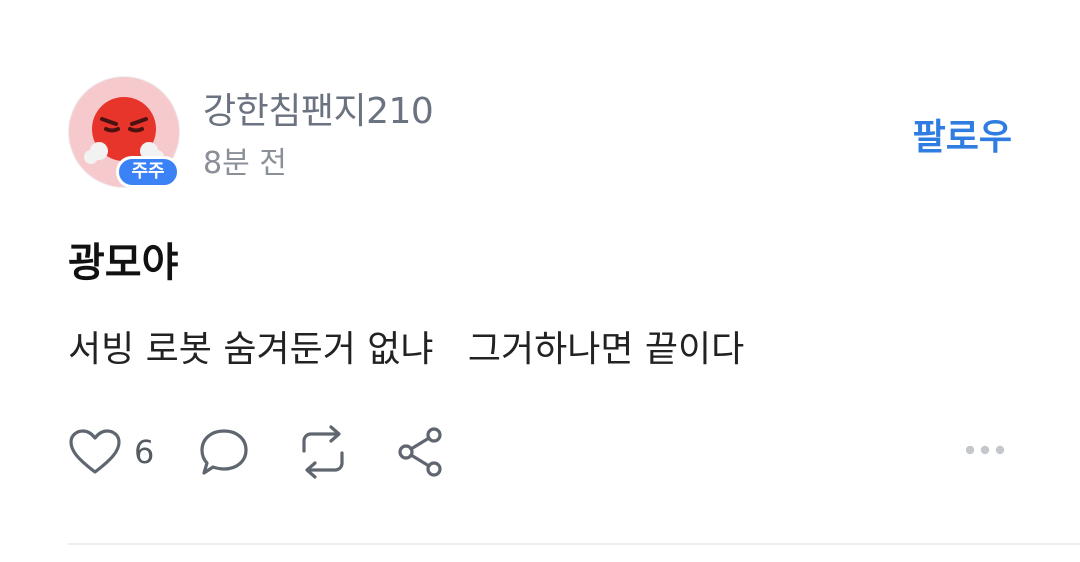 This screenshot has height=562, width=1080. I want to click on share-button, so click(421, 452).